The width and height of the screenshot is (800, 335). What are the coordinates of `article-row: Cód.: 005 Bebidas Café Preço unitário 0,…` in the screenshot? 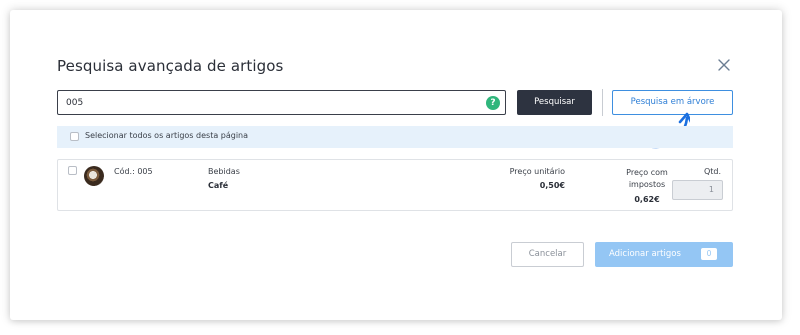 It's located at (395, 185).